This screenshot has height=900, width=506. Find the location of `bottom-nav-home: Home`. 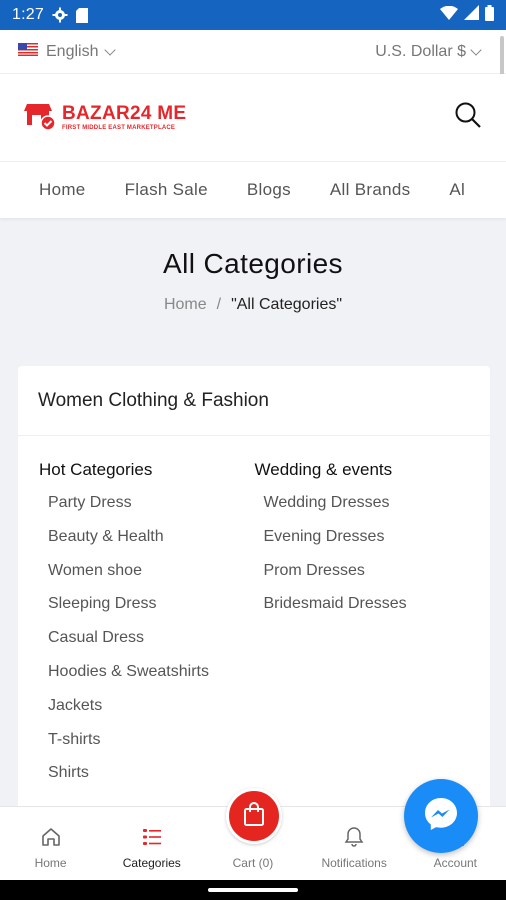

bottom-nav-home: Home is located at coordinates (50, 843).